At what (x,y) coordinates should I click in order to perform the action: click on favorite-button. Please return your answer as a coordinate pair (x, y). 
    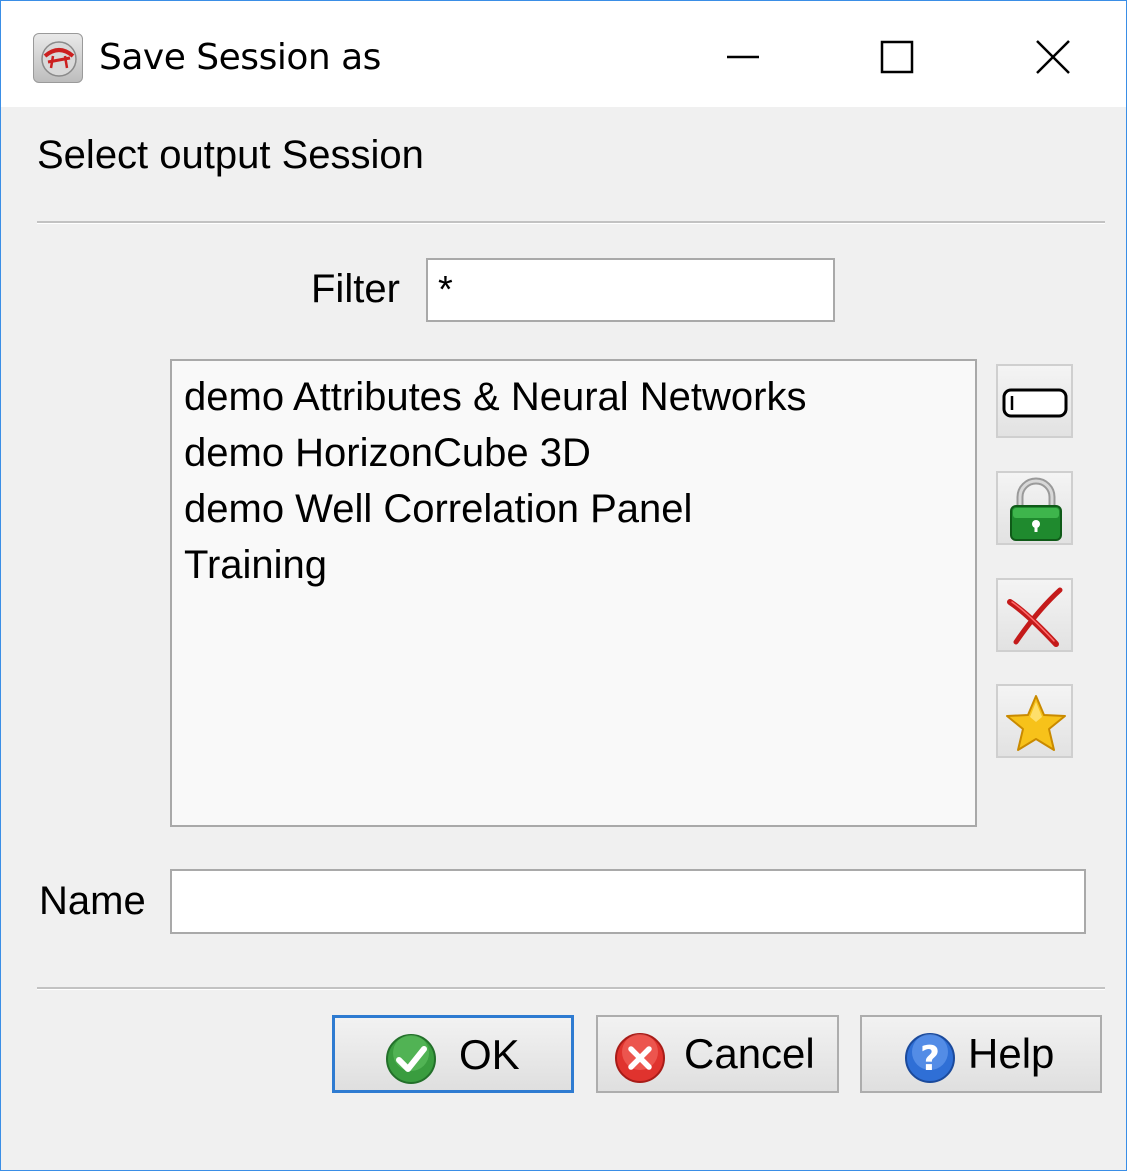
    Looking at the image, I should click on (1034, 721).